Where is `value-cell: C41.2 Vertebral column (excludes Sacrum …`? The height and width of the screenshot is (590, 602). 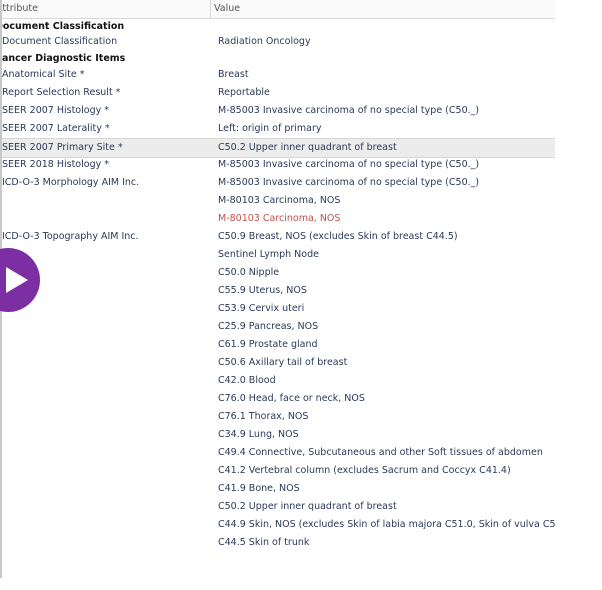
value-cell: C41.2 Vertebral column (excludes Sacrum … is located at coordinates (364, 470).